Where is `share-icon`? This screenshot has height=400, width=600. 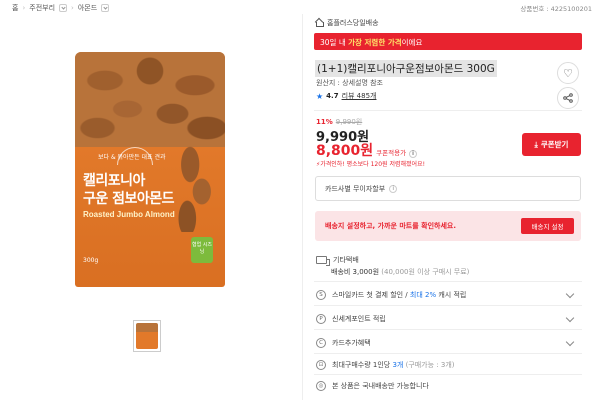 share-icon is located at coordinates (568, 98).